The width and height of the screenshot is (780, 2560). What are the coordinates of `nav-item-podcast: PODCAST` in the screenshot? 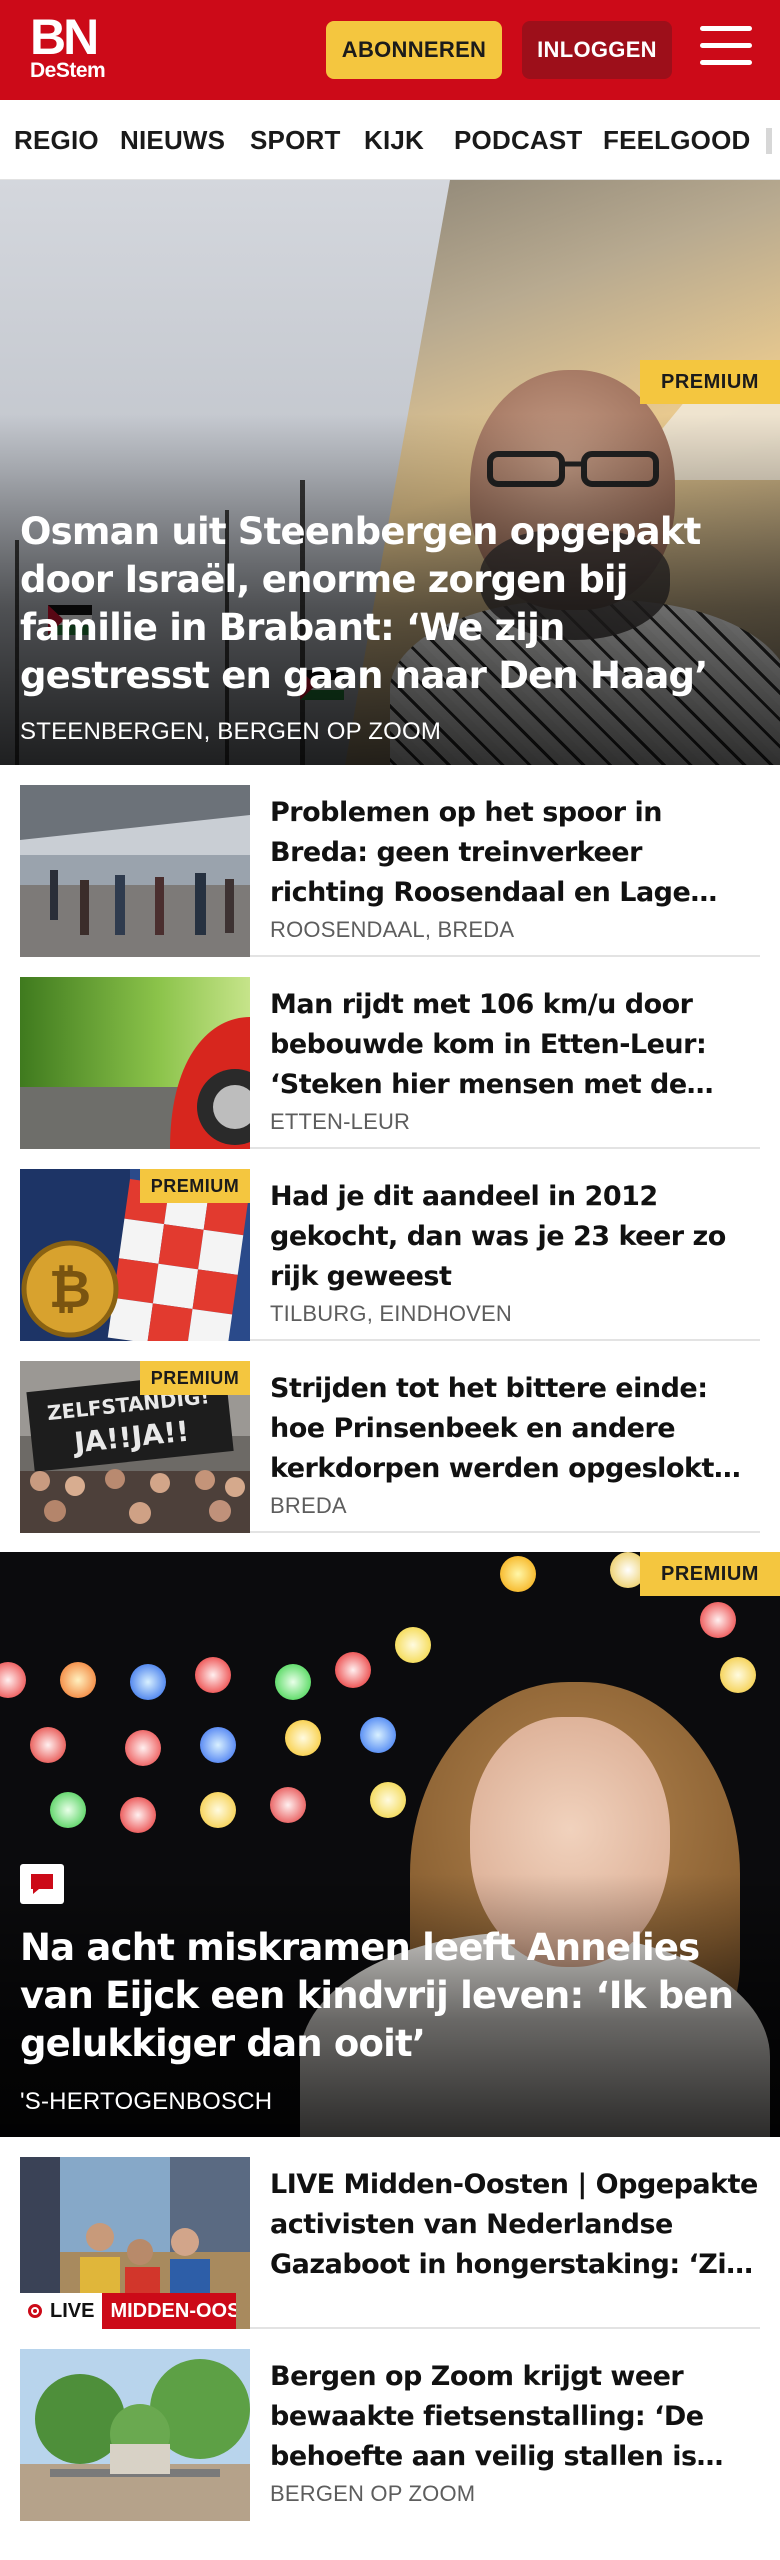 It's located at (518, 139).